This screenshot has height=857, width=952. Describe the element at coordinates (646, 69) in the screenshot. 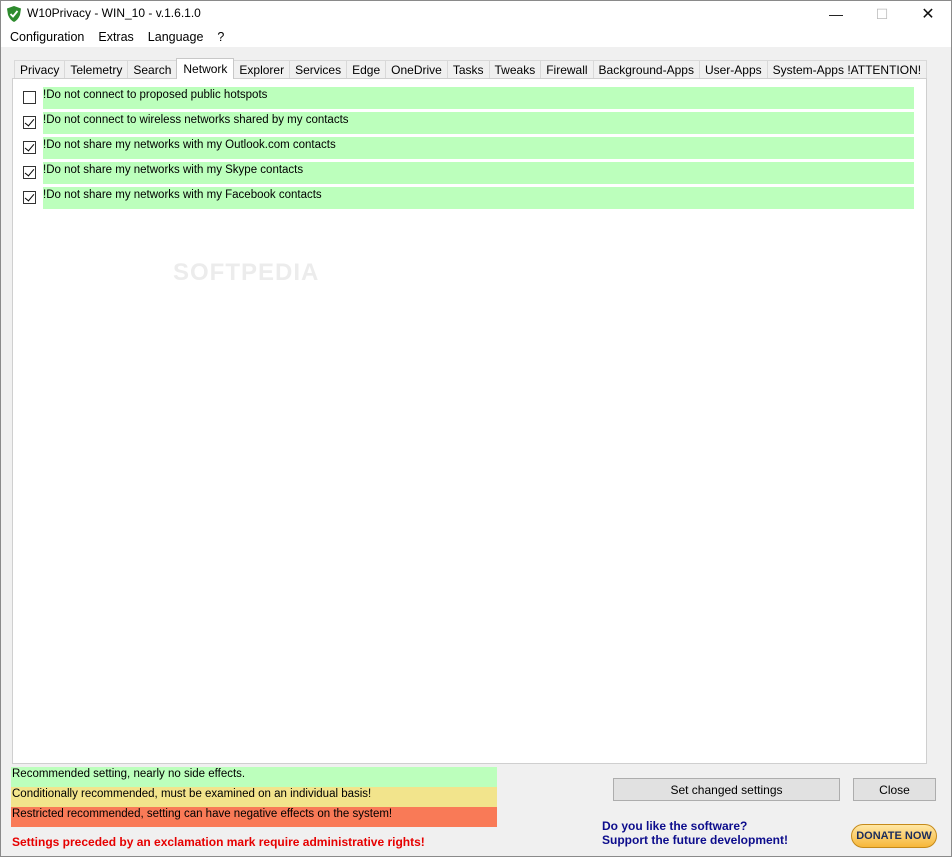

I see `tab-background-apps: Background-Apps` at that location.